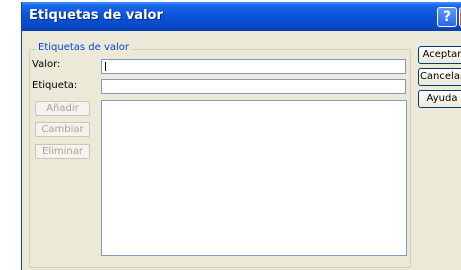  Describe the element at coordinates (46, 64) in the screenshot. I see `value-label: Valor:` at that location.